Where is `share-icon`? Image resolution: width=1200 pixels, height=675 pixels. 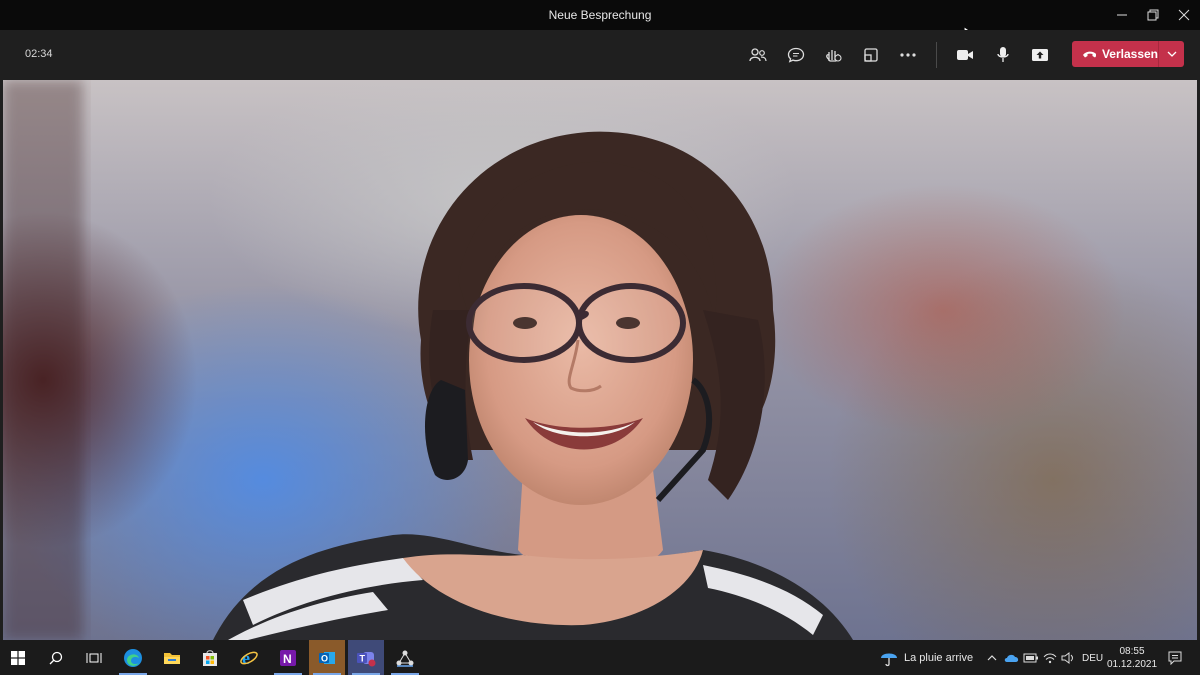
share-icon is located at coordinates (1040, 55).